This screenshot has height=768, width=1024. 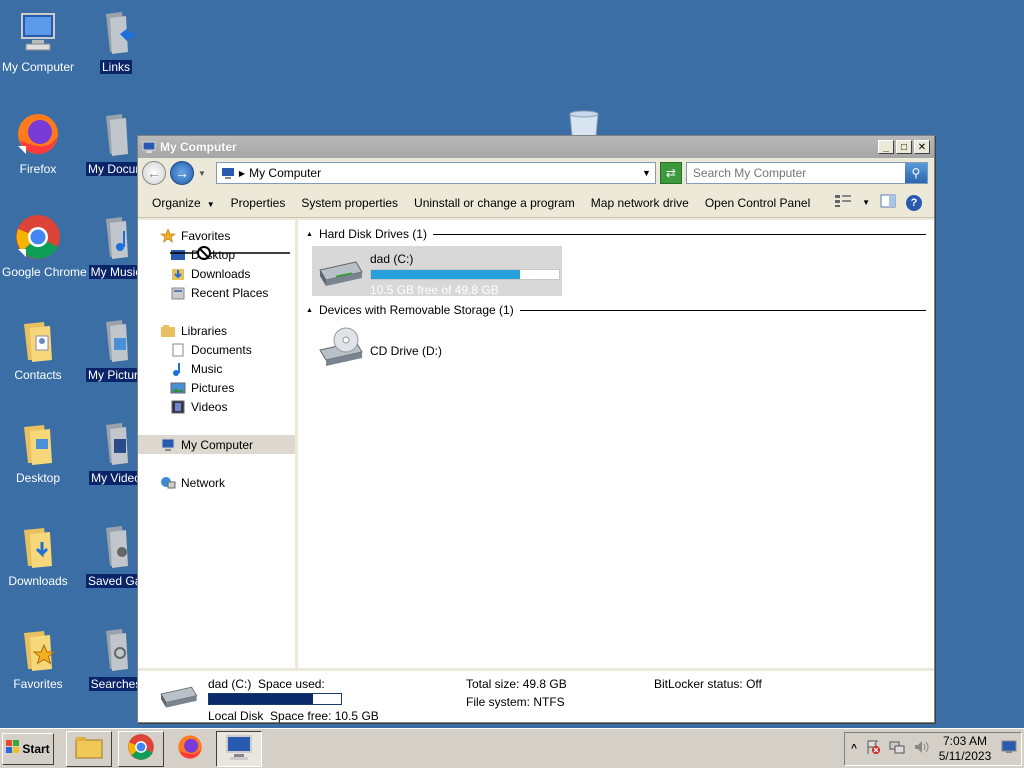 I want to click on collapse-icon: ▲, so click(x=309, y=234).